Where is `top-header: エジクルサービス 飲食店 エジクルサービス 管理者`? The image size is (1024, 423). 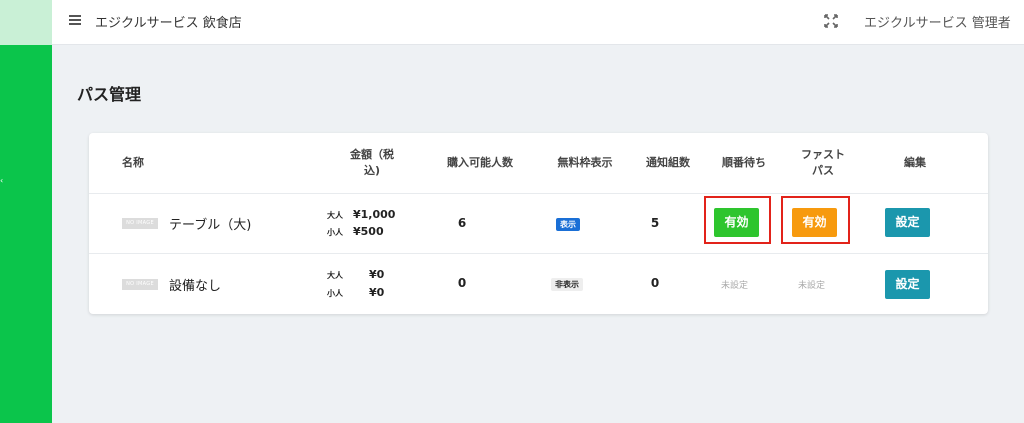 top-header: エジクルサービス 飲食店 エジクルサービス 管理者 is located at coordinates (538, 22).